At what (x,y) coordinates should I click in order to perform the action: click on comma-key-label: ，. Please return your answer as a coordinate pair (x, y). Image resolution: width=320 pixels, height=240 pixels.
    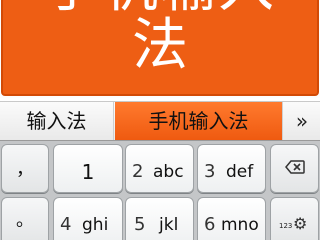
    Looking at the image, I should click on (25, 169).